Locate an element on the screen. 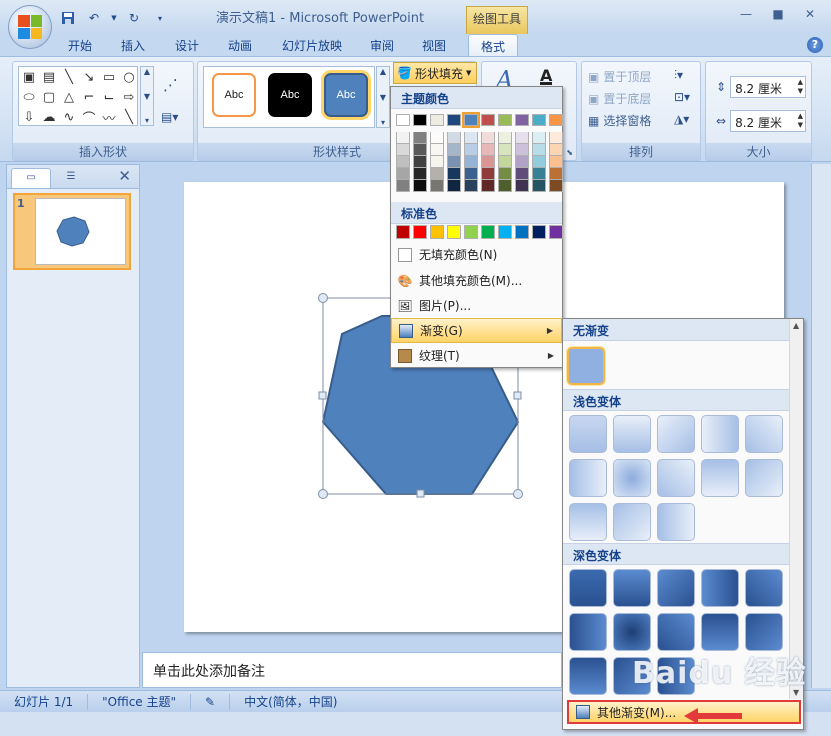 Image resolution: width=831 pixels, height=736 pixels. undo-icon: ↶ is located at coordinates (94, 18).